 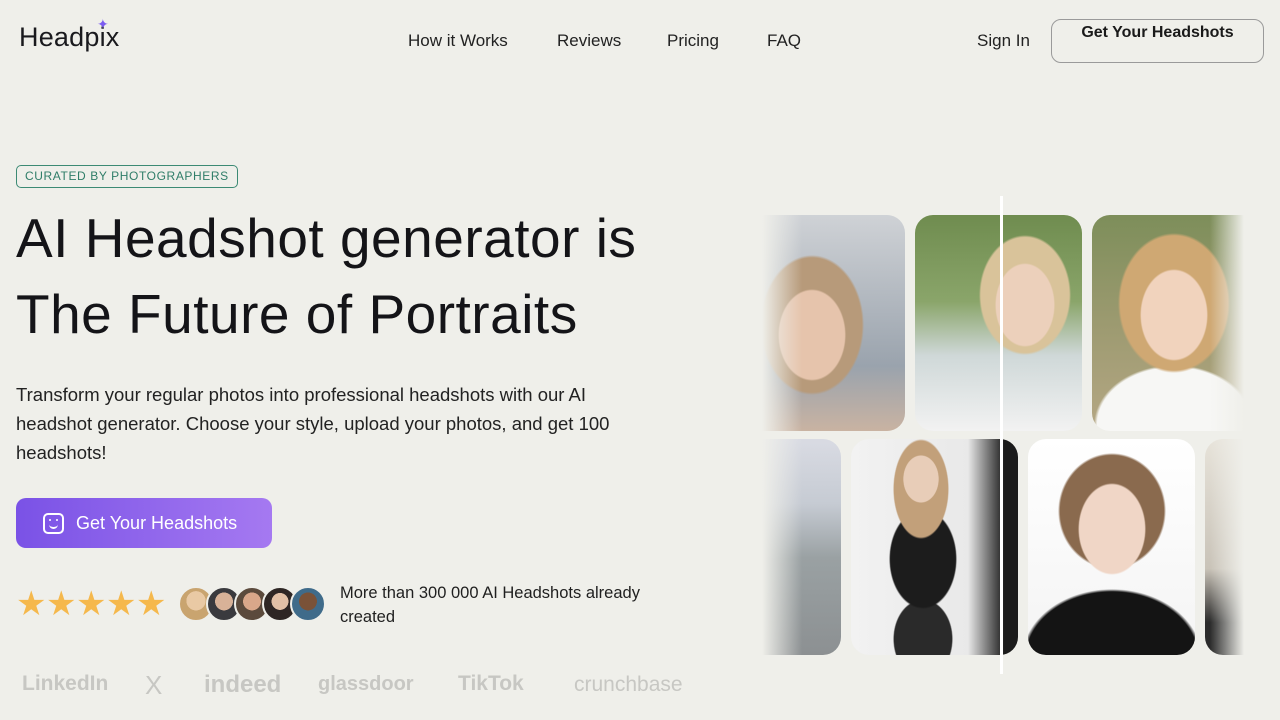 What do you see at coordinates (157, 522) in the screenshot?
I see `hero-cta-label: Get Your Headshots` at bounding box center [157, 522].